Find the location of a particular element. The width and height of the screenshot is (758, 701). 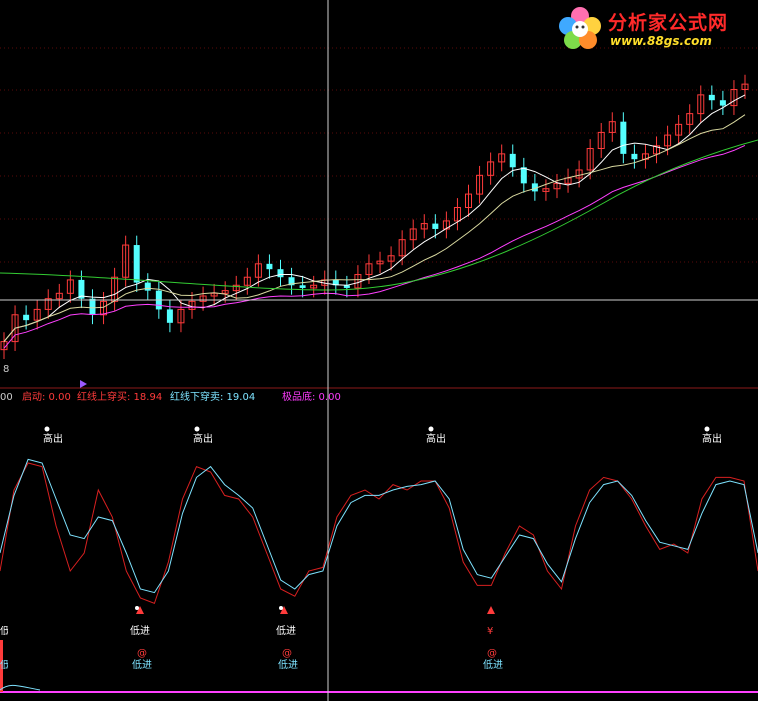

low-triangle is located at coordinates (491, 610).